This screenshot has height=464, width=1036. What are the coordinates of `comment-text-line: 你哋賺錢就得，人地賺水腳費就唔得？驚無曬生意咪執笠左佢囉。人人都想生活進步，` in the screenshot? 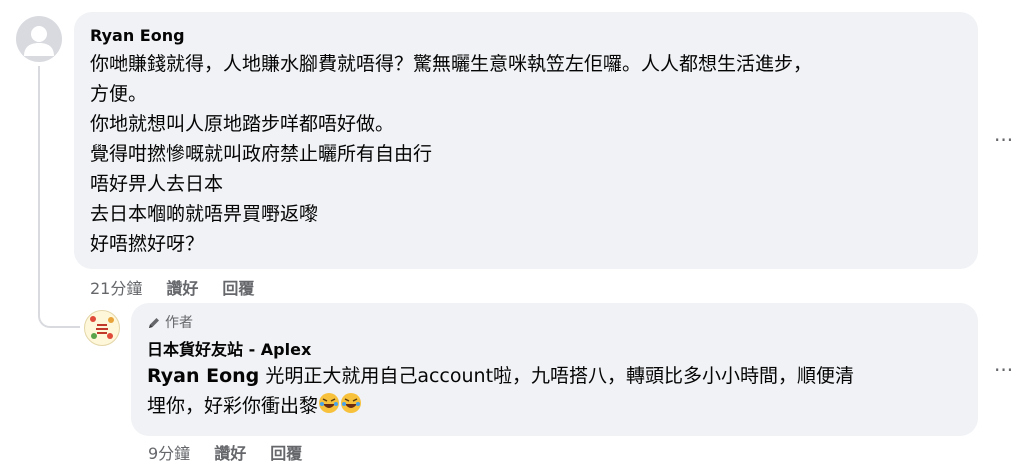 It's located at (451, 64).